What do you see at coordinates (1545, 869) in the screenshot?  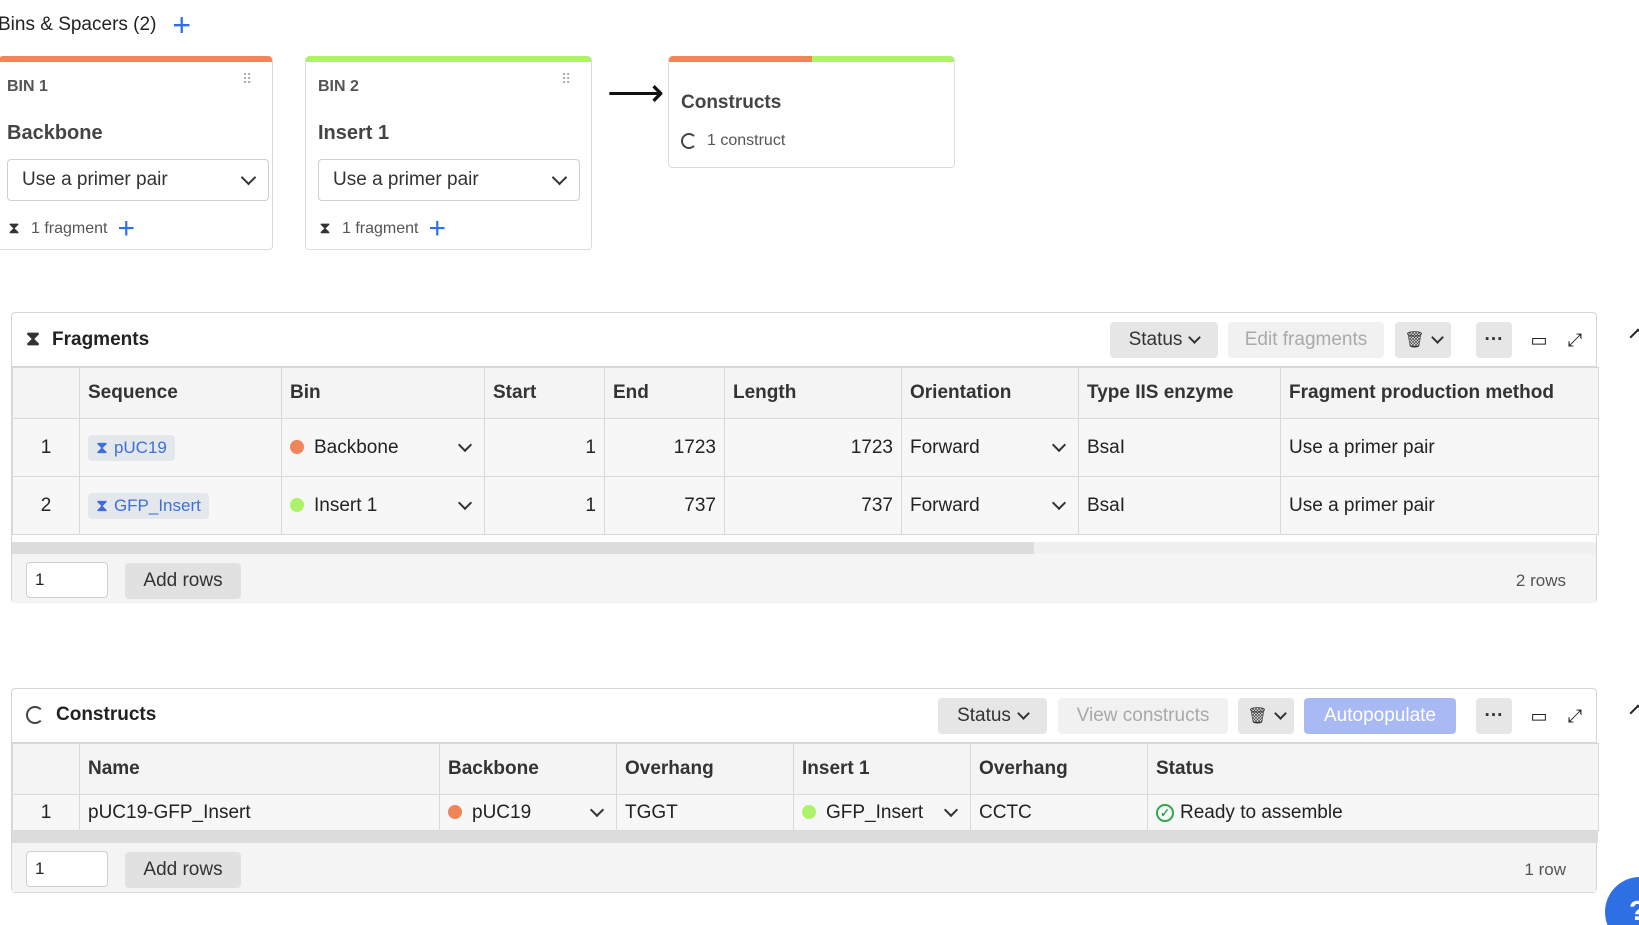 I see `row-count: 1 row` at bounding box center [1545, 869].